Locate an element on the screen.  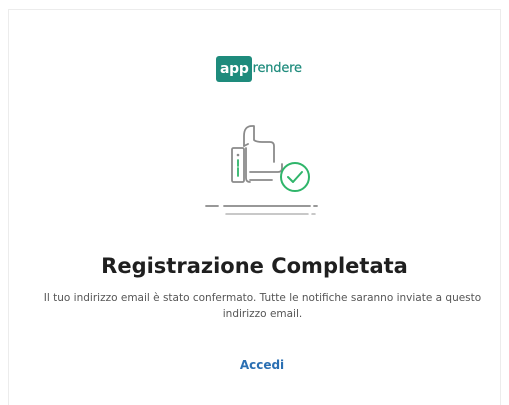
login-link: Accedi is located at coordinates (262, 365).